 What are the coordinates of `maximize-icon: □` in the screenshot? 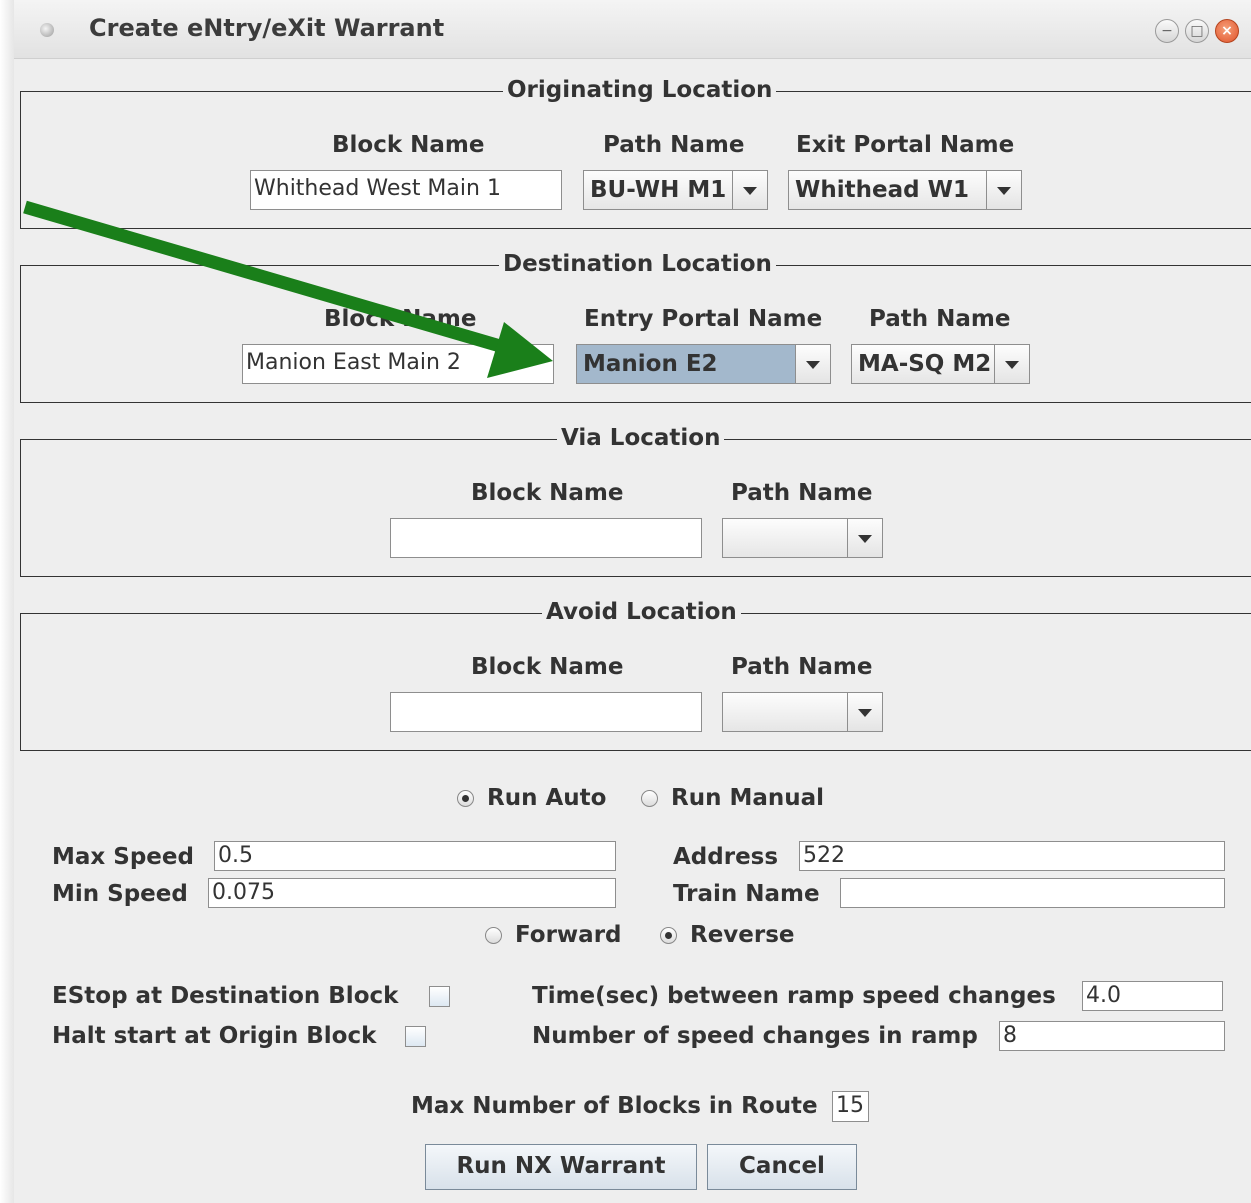 It's located at (1197, 31).